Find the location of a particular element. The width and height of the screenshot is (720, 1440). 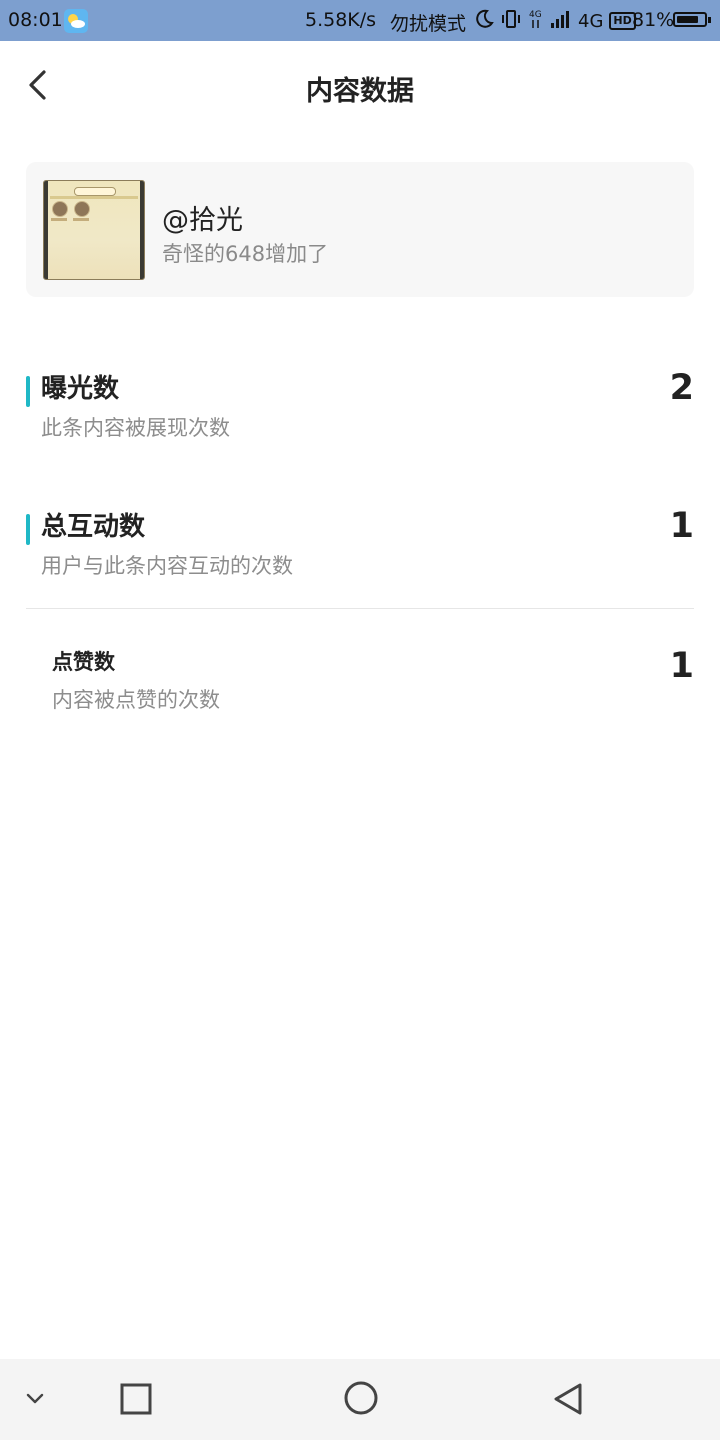

sub-metric-value: 1 is located at coordinates (681, 666).